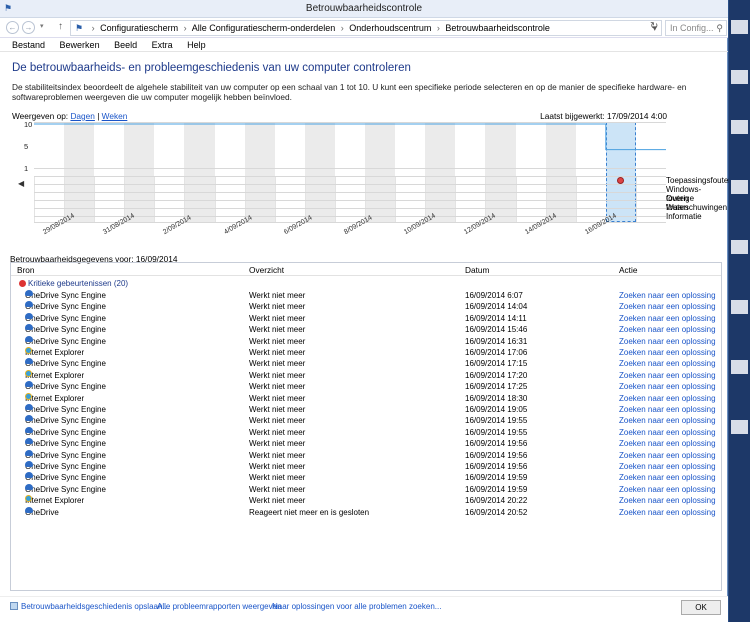 The height and width of the screenshot is (622, 750). Describe the element at coordinates (701, 607) in the screenshot. I see `ok-button: OK` at that location.